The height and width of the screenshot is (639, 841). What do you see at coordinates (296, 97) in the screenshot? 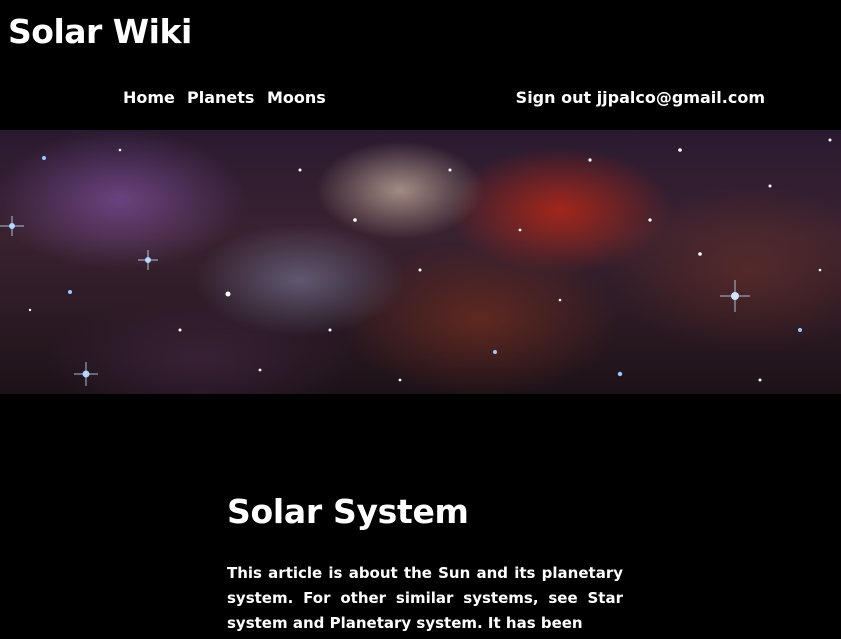
I see `nav-moons-link: Moons` at bounding box center [296, 97].